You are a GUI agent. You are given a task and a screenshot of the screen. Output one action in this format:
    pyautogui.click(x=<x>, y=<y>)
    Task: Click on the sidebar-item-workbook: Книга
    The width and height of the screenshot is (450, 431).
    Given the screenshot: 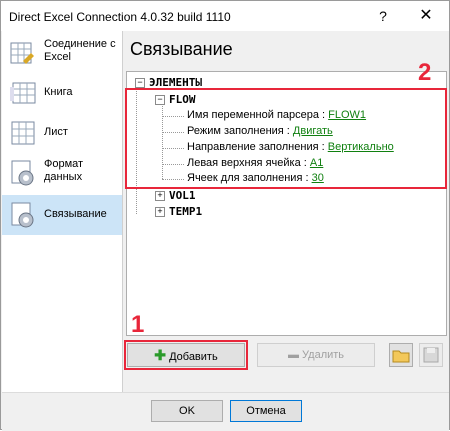 What is the action you would take?
    pyautogui.click(x=62, y=93)
    